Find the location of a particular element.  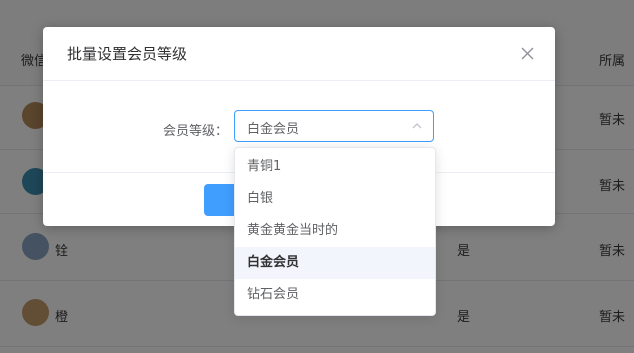

dropdown-option: 钻石会员 is located at coordinates (335, 295).